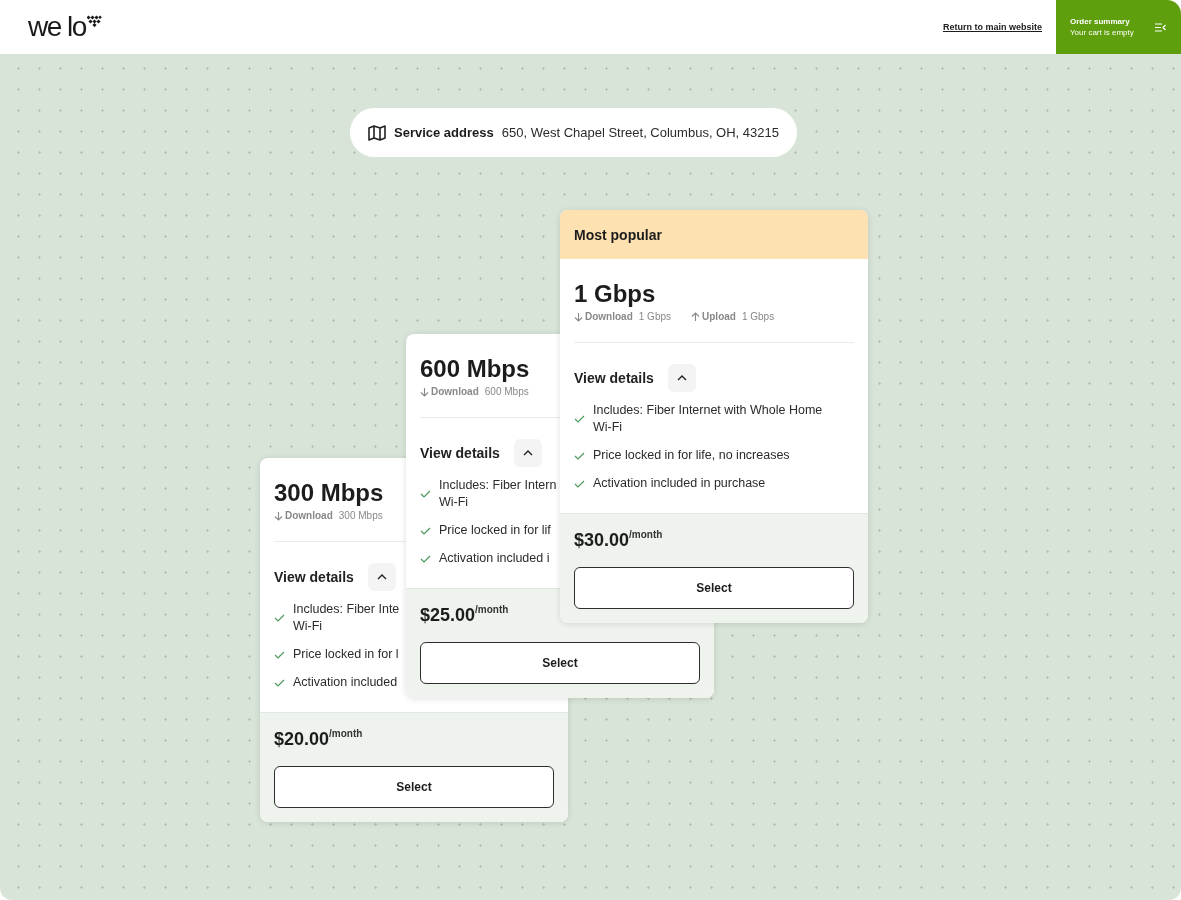 The height and width of the screenshot is (900, 1181). Describe the element at coordinates (329, 493) in the screenshot. I see `plan-speed: 300 Mbps` at that location.